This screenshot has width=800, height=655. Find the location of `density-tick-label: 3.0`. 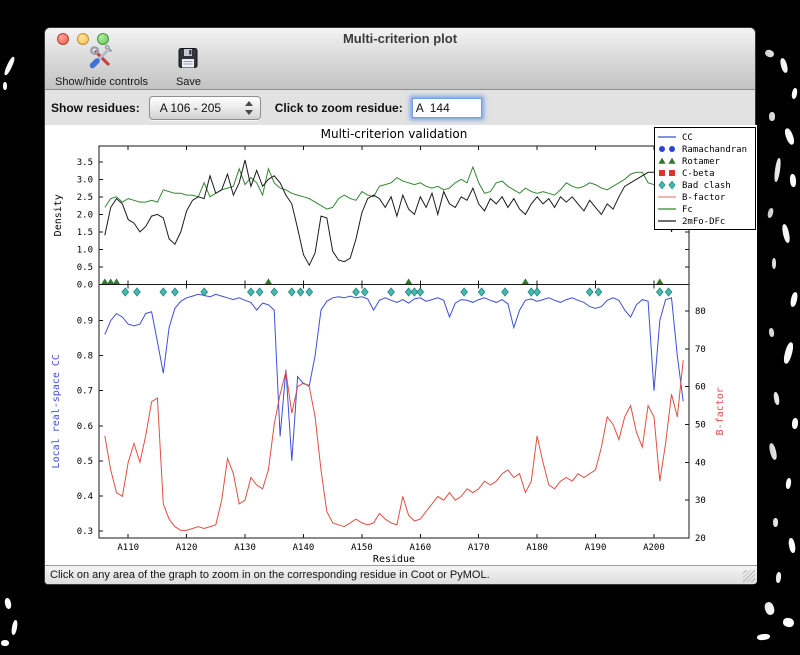

density-tick-label: 3.0 is located at coordinates (85, 180).